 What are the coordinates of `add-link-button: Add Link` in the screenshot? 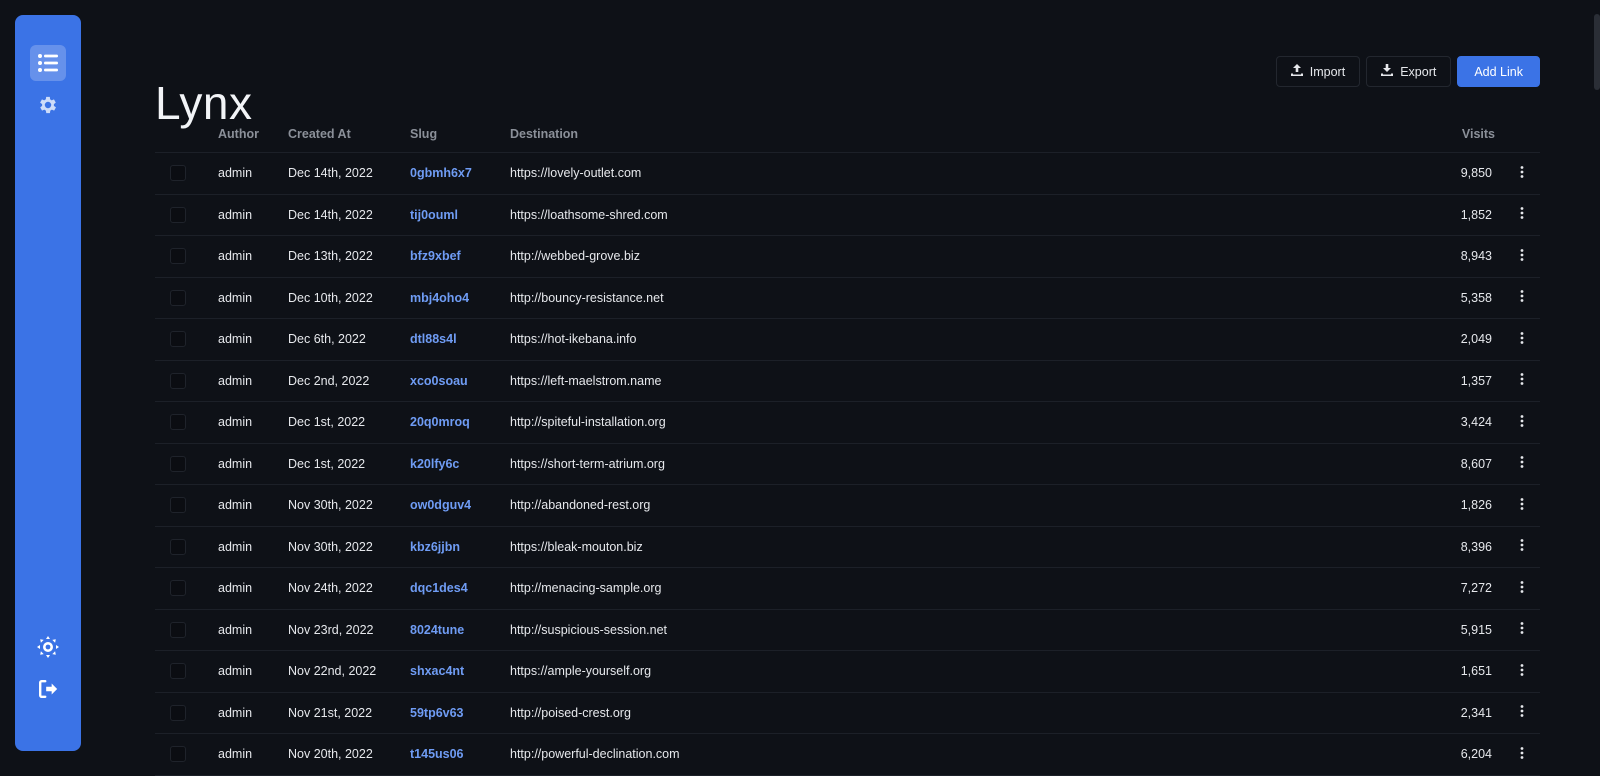 It's located at (1498, 71).